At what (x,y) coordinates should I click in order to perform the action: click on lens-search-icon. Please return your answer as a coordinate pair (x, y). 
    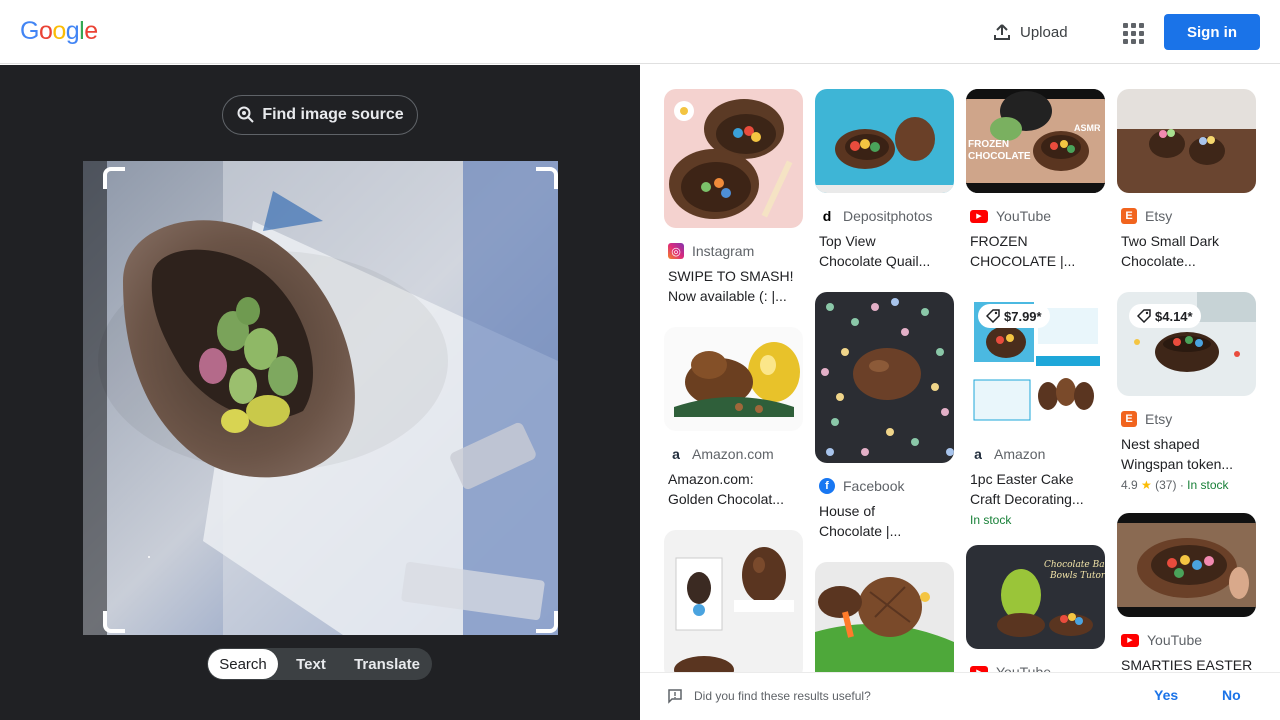
    Looking at the image, I should click on (246, 114).